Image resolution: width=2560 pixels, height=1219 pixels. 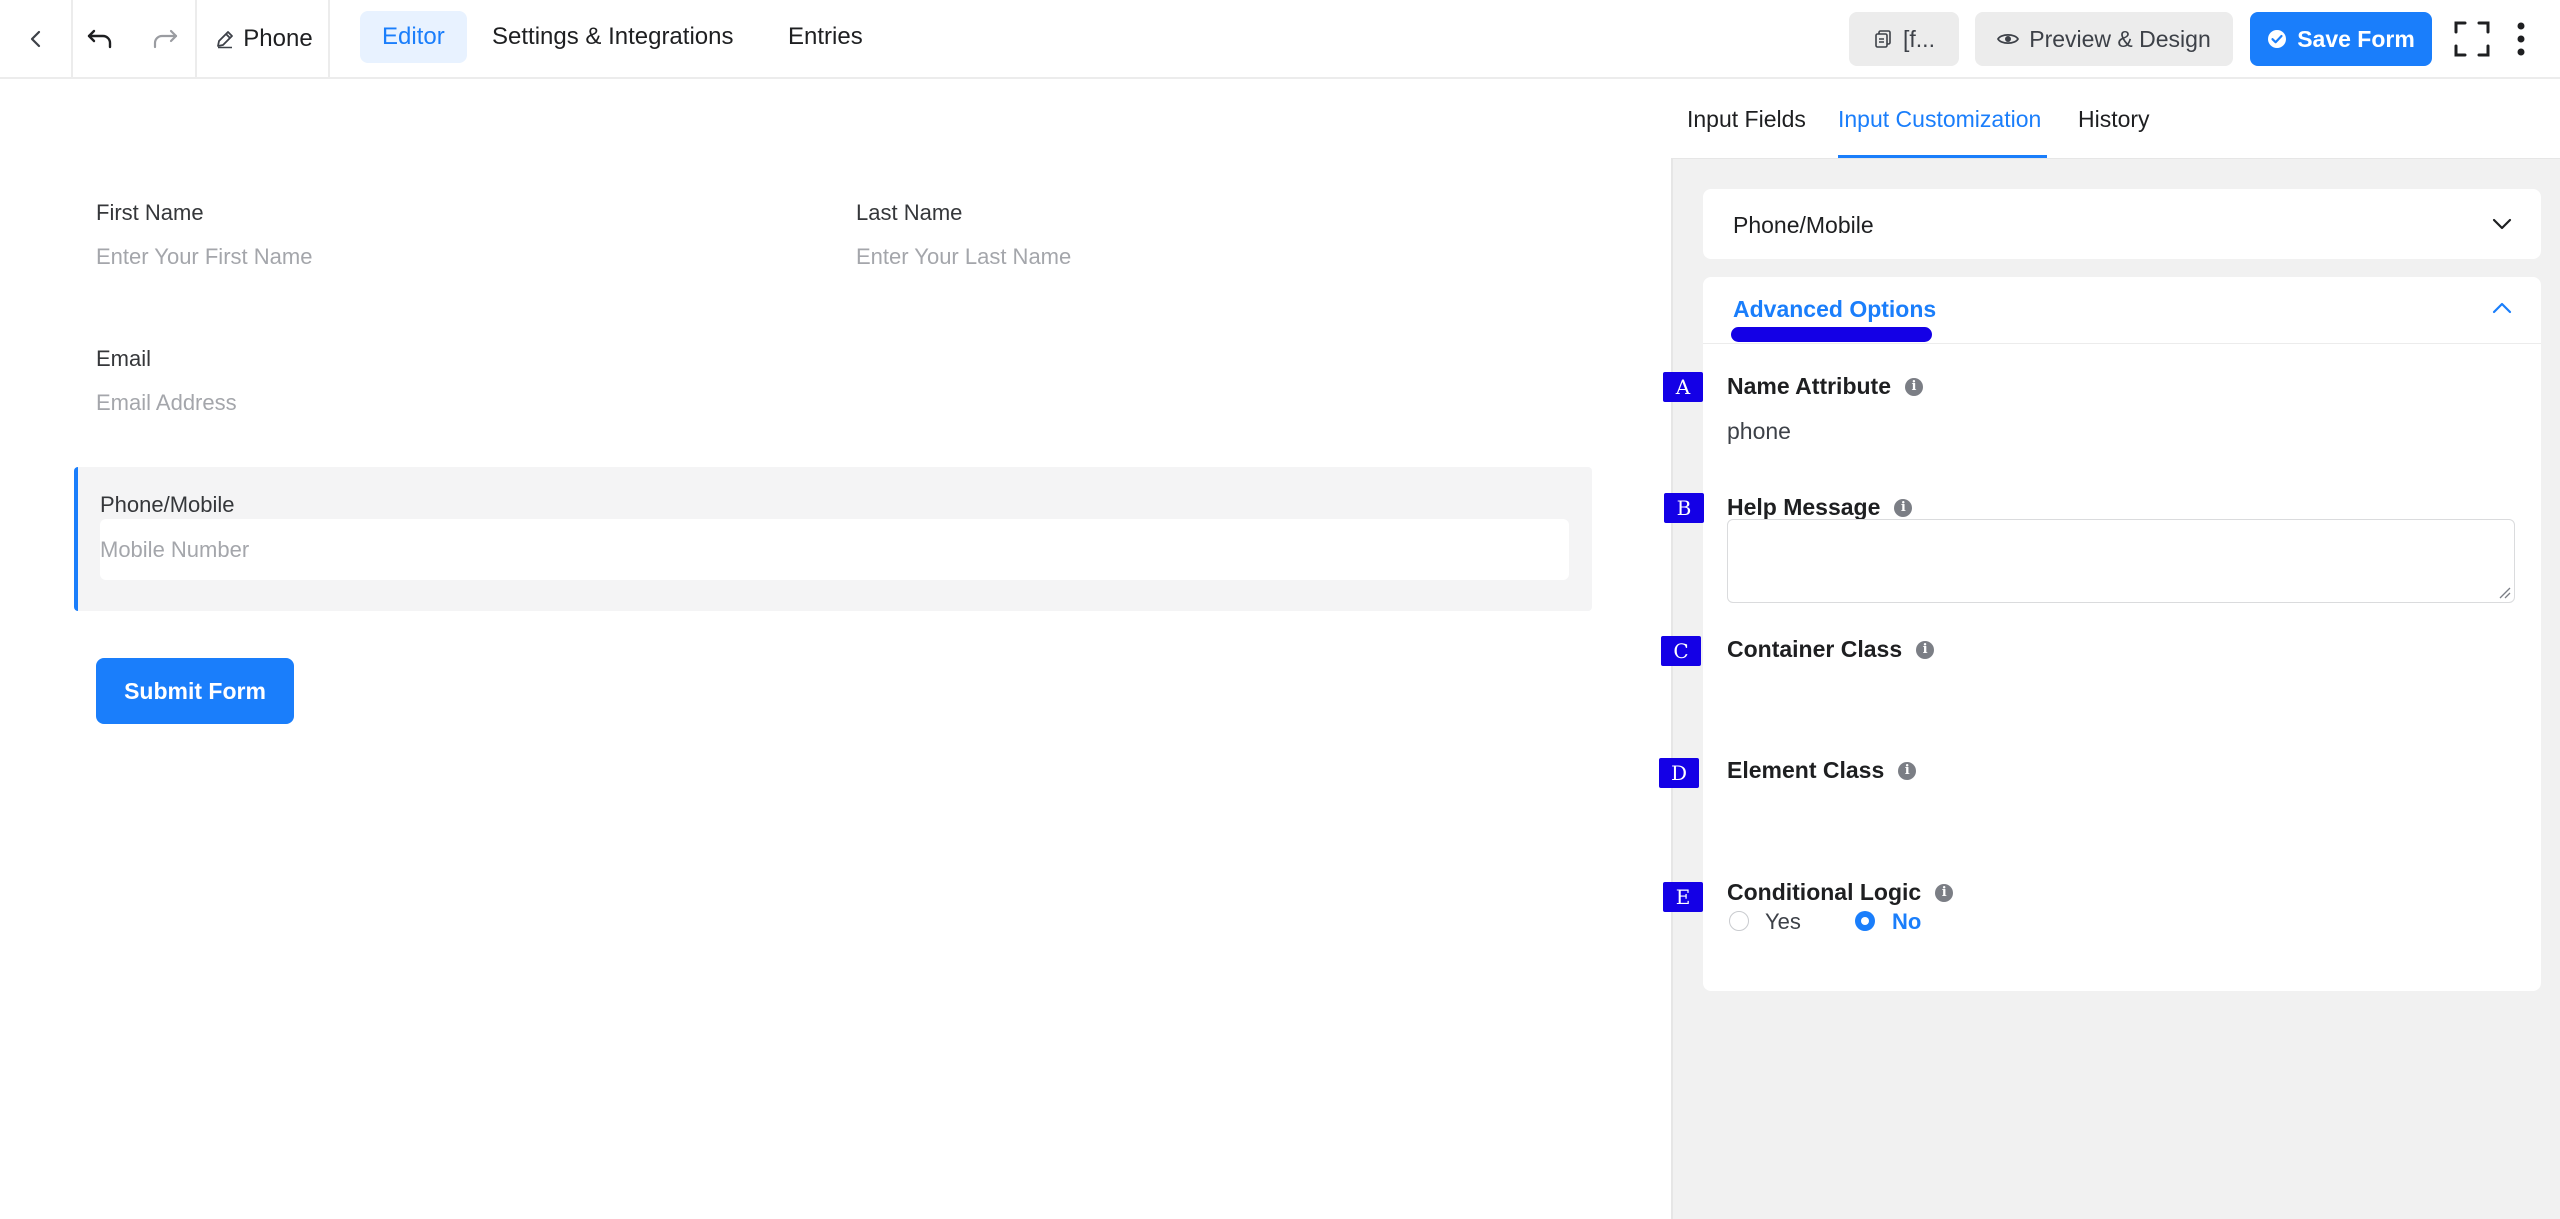 What do you see at coordinates (2121, 698) in the screenshot?
I see `container-class-input` at bounding box center [2121, 698].